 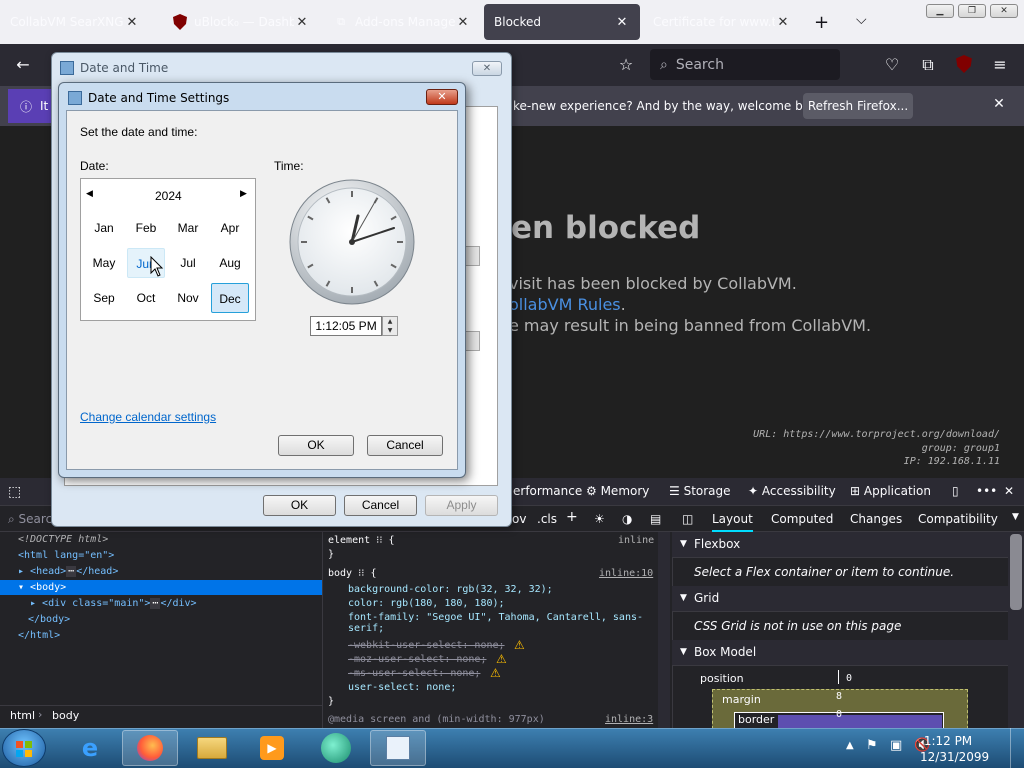 What do you see at coordinates (380, 505) in the screenshot?
I see `outer-cancel-button: Cancel` at bounding box center [380, 505].